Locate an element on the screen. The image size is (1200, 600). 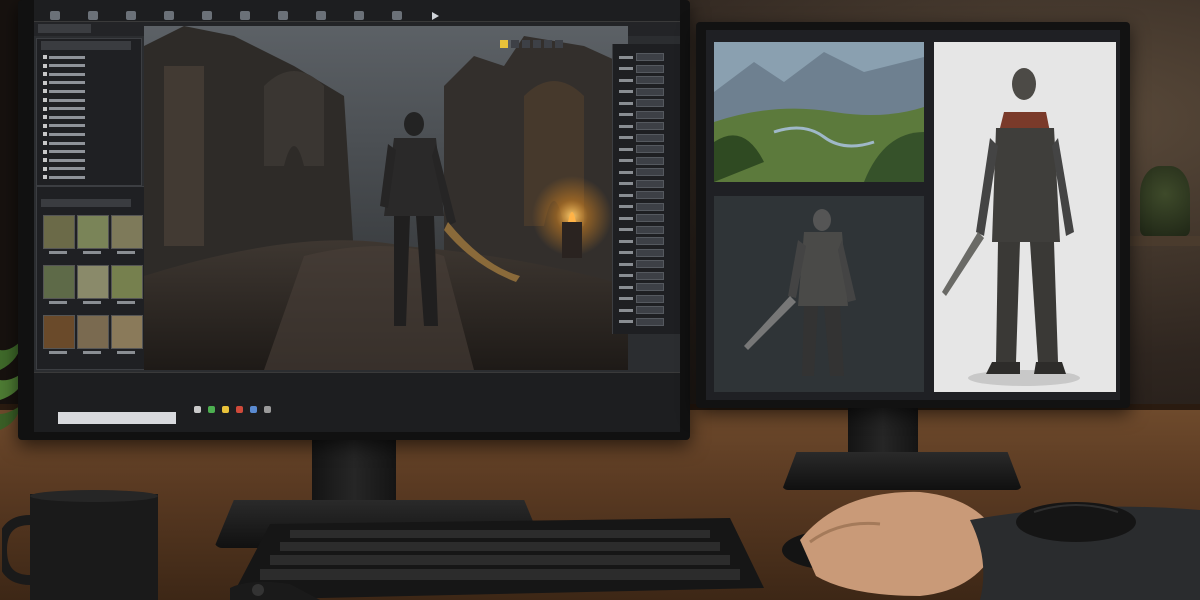
toolbar-button-modes is located at coordinates (131, 11).